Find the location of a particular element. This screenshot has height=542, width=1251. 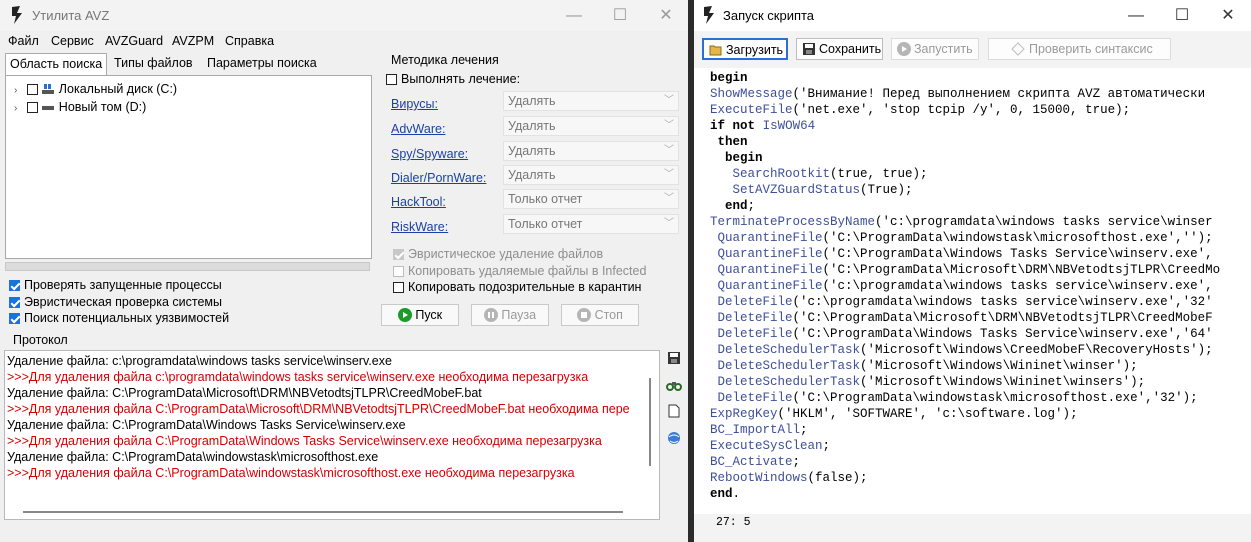

chevron-down-icon: ﹀ is located at coordinates (669, 198).